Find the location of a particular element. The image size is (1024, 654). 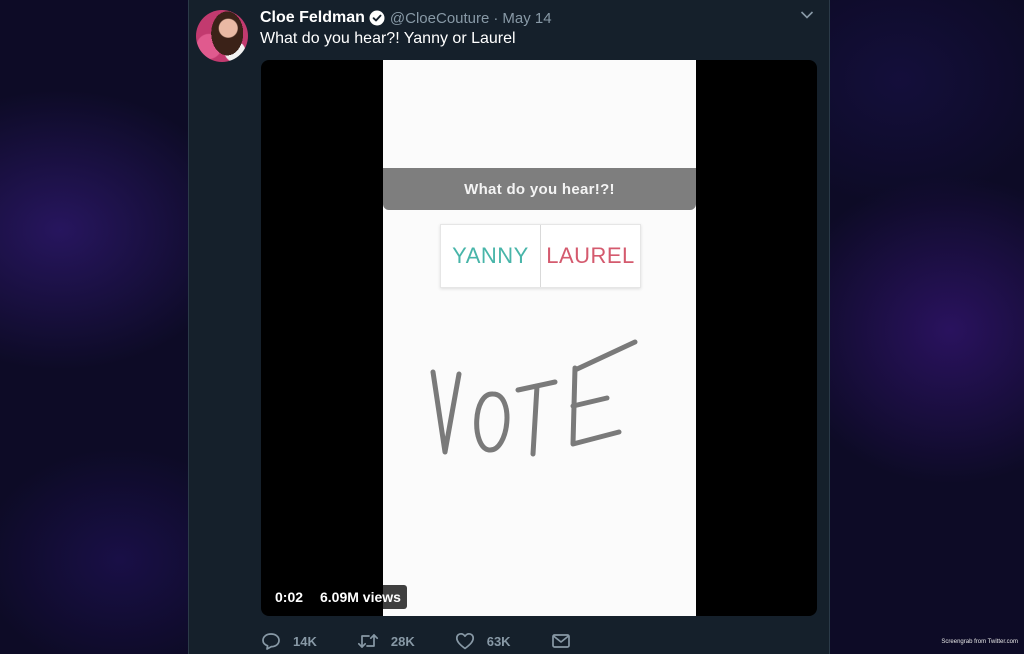

banner-text: What do you hear!?! is located at coordinates (539, 189).